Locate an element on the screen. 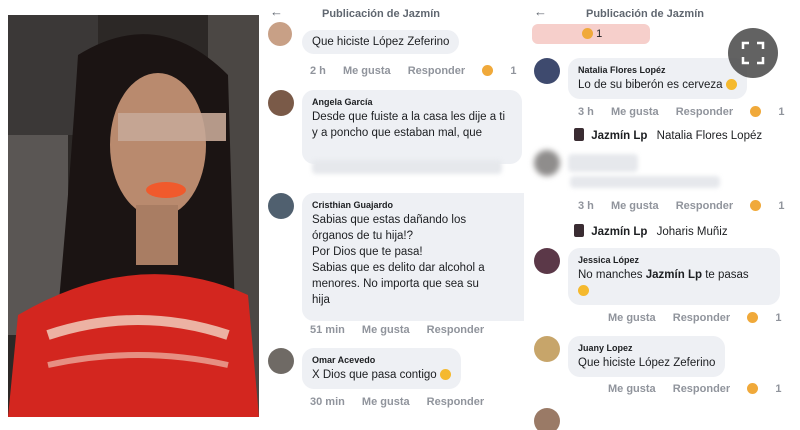 This screenshot has width=800, height=430. comment-bubble: Juany Lopez Que hiciste López Zeferino is located at coordinates (647, 356).